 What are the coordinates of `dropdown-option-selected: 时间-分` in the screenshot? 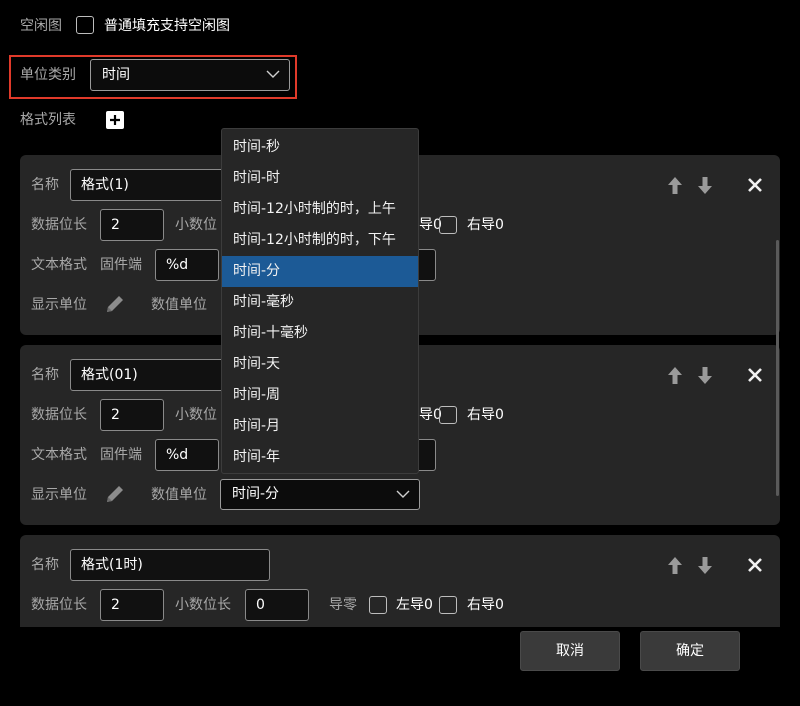 It's located at (320, 271).